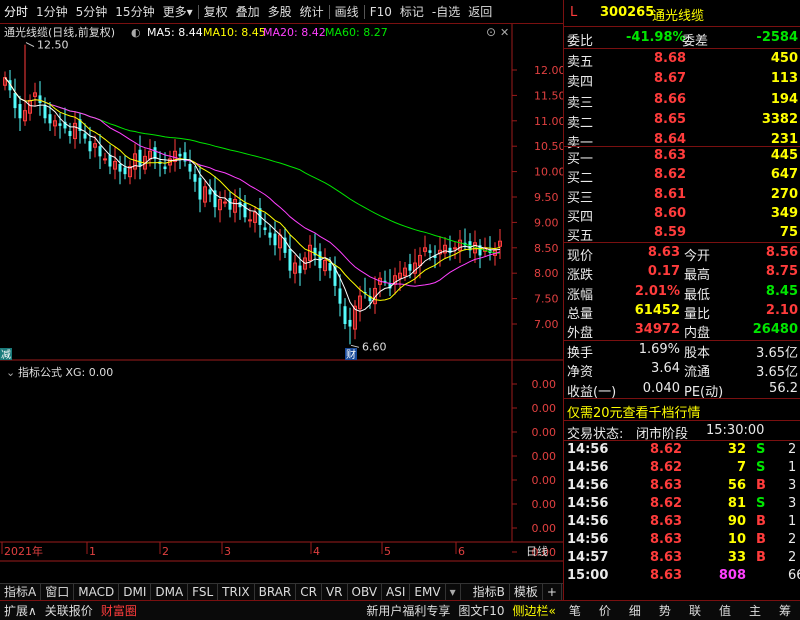  I want to click on y-tick-label: 7.50, so click(546, 299).